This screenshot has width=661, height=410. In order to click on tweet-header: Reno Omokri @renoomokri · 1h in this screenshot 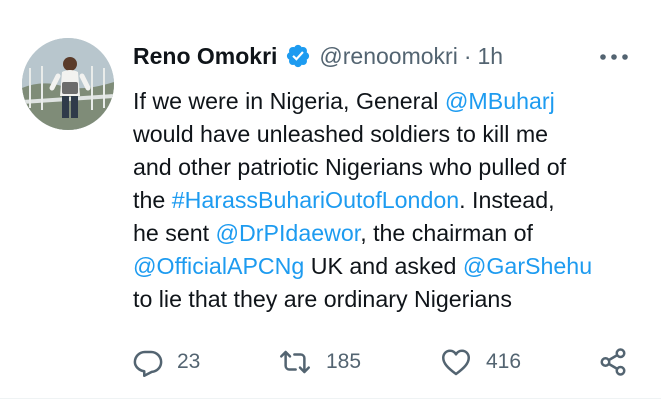, I will do `click(318, 56)`.